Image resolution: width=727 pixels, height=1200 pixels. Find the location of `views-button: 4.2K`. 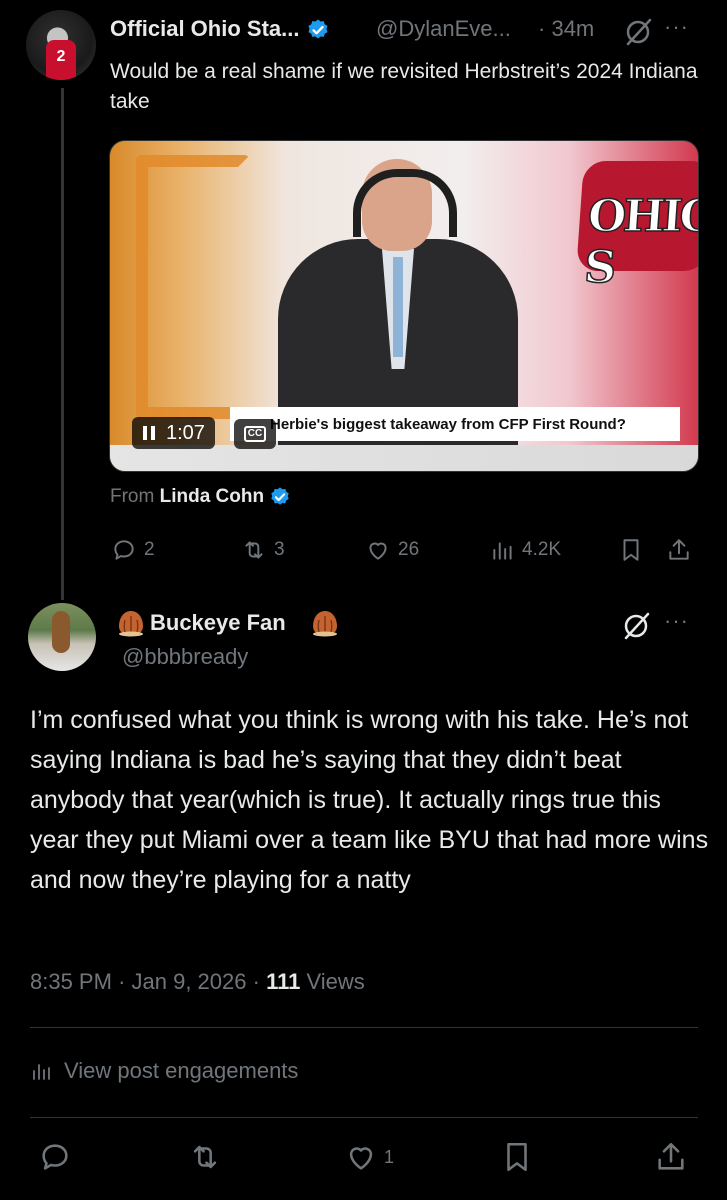

views-button: 4.2K is located at coordinates (525, 550).